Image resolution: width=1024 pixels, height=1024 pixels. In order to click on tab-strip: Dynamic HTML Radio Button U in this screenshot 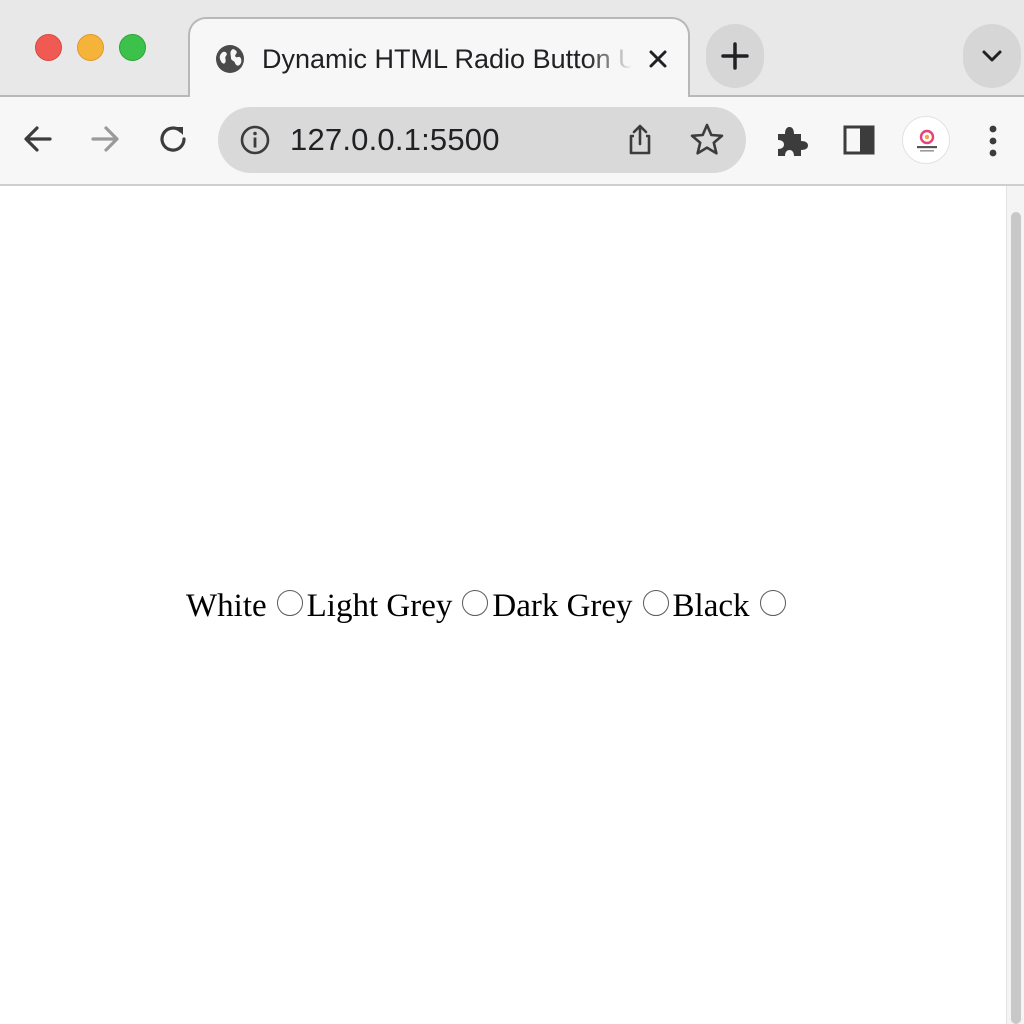, I will do `click(512, 49)`.